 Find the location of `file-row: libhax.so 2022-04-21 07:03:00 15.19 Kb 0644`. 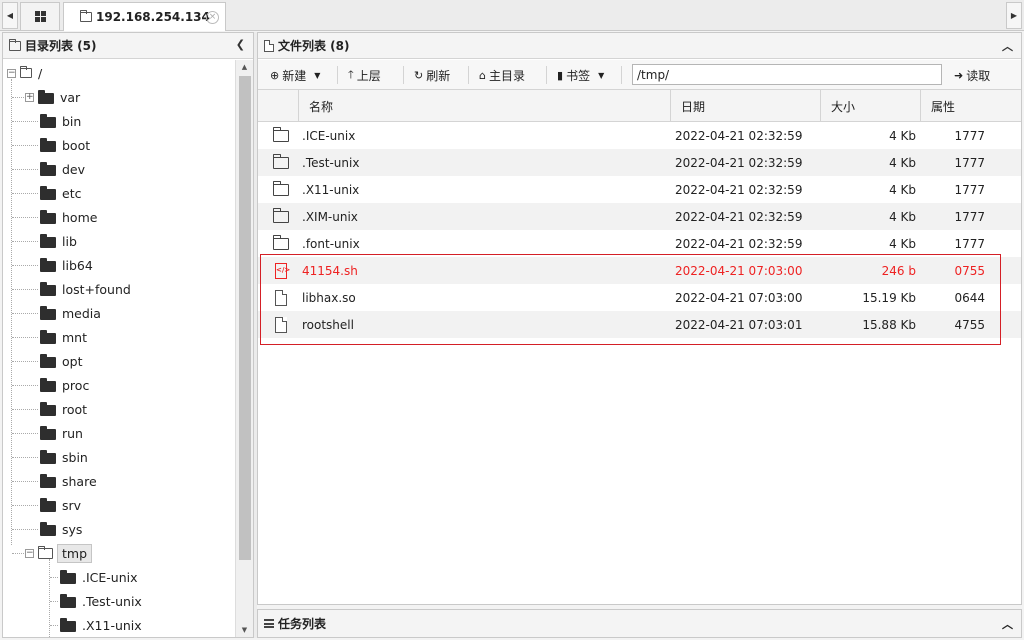

file-row: libhax.so 2022-04-21 07:03:00 15.19 Kb 0644 is located at coordinates (639, 297).